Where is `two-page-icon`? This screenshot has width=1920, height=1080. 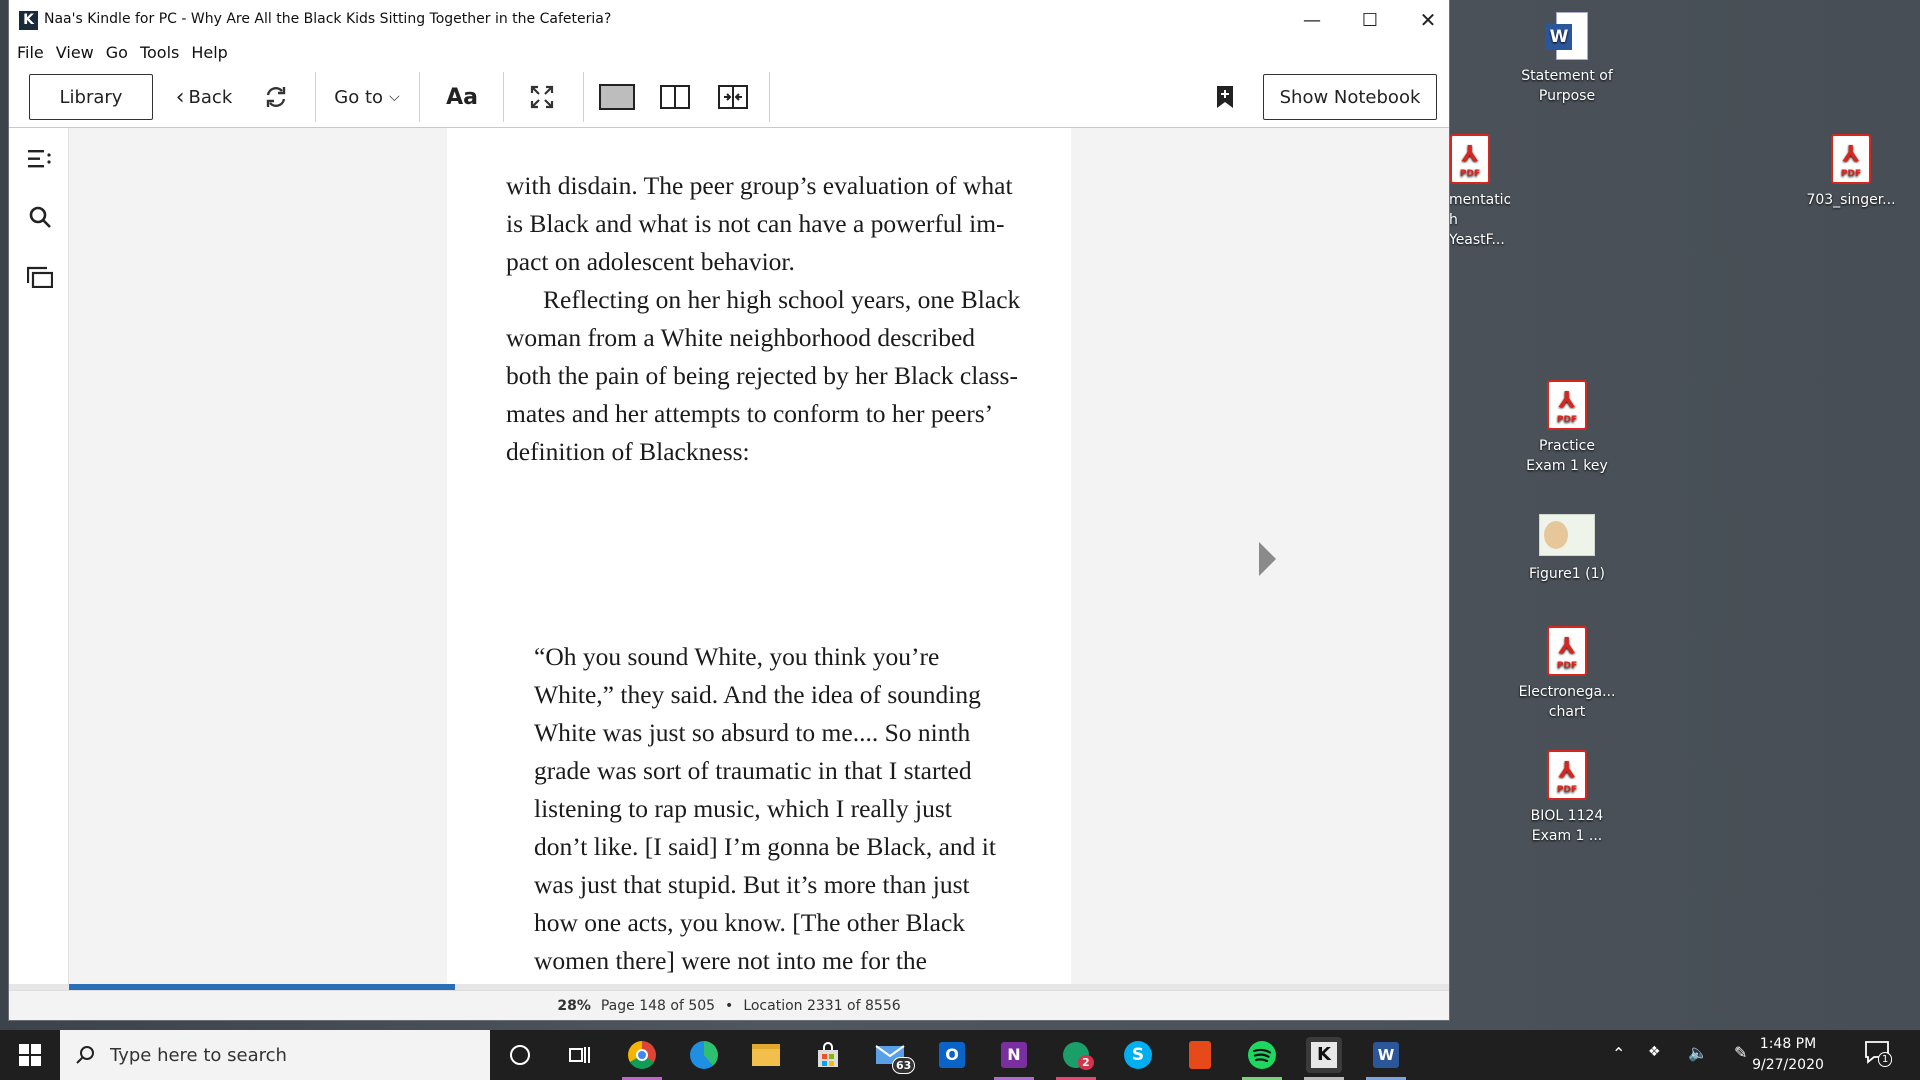
two-page-icon is located at coordinates (675, 97).